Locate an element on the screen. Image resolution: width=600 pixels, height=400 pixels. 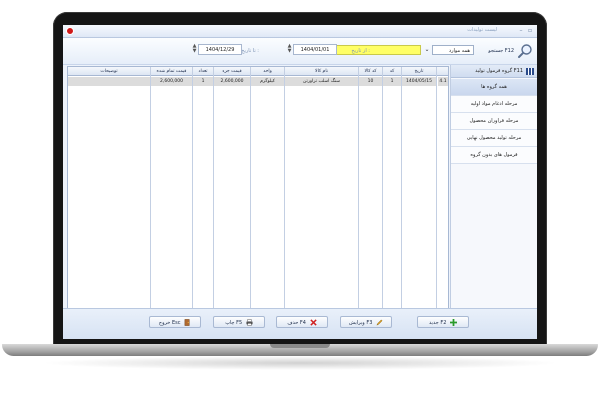
sidebar-header: گروه فرمول تولید F11 is located at coordinates (494, 71).